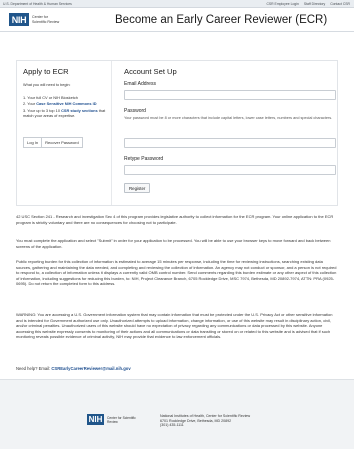 Image resolution: width=354 pixels, height=449 pixels. What do you see at coordinates (33, 368) in the screenshot?
I see `need-help-label: Need help? Email:` at bounding box center [33, 368].